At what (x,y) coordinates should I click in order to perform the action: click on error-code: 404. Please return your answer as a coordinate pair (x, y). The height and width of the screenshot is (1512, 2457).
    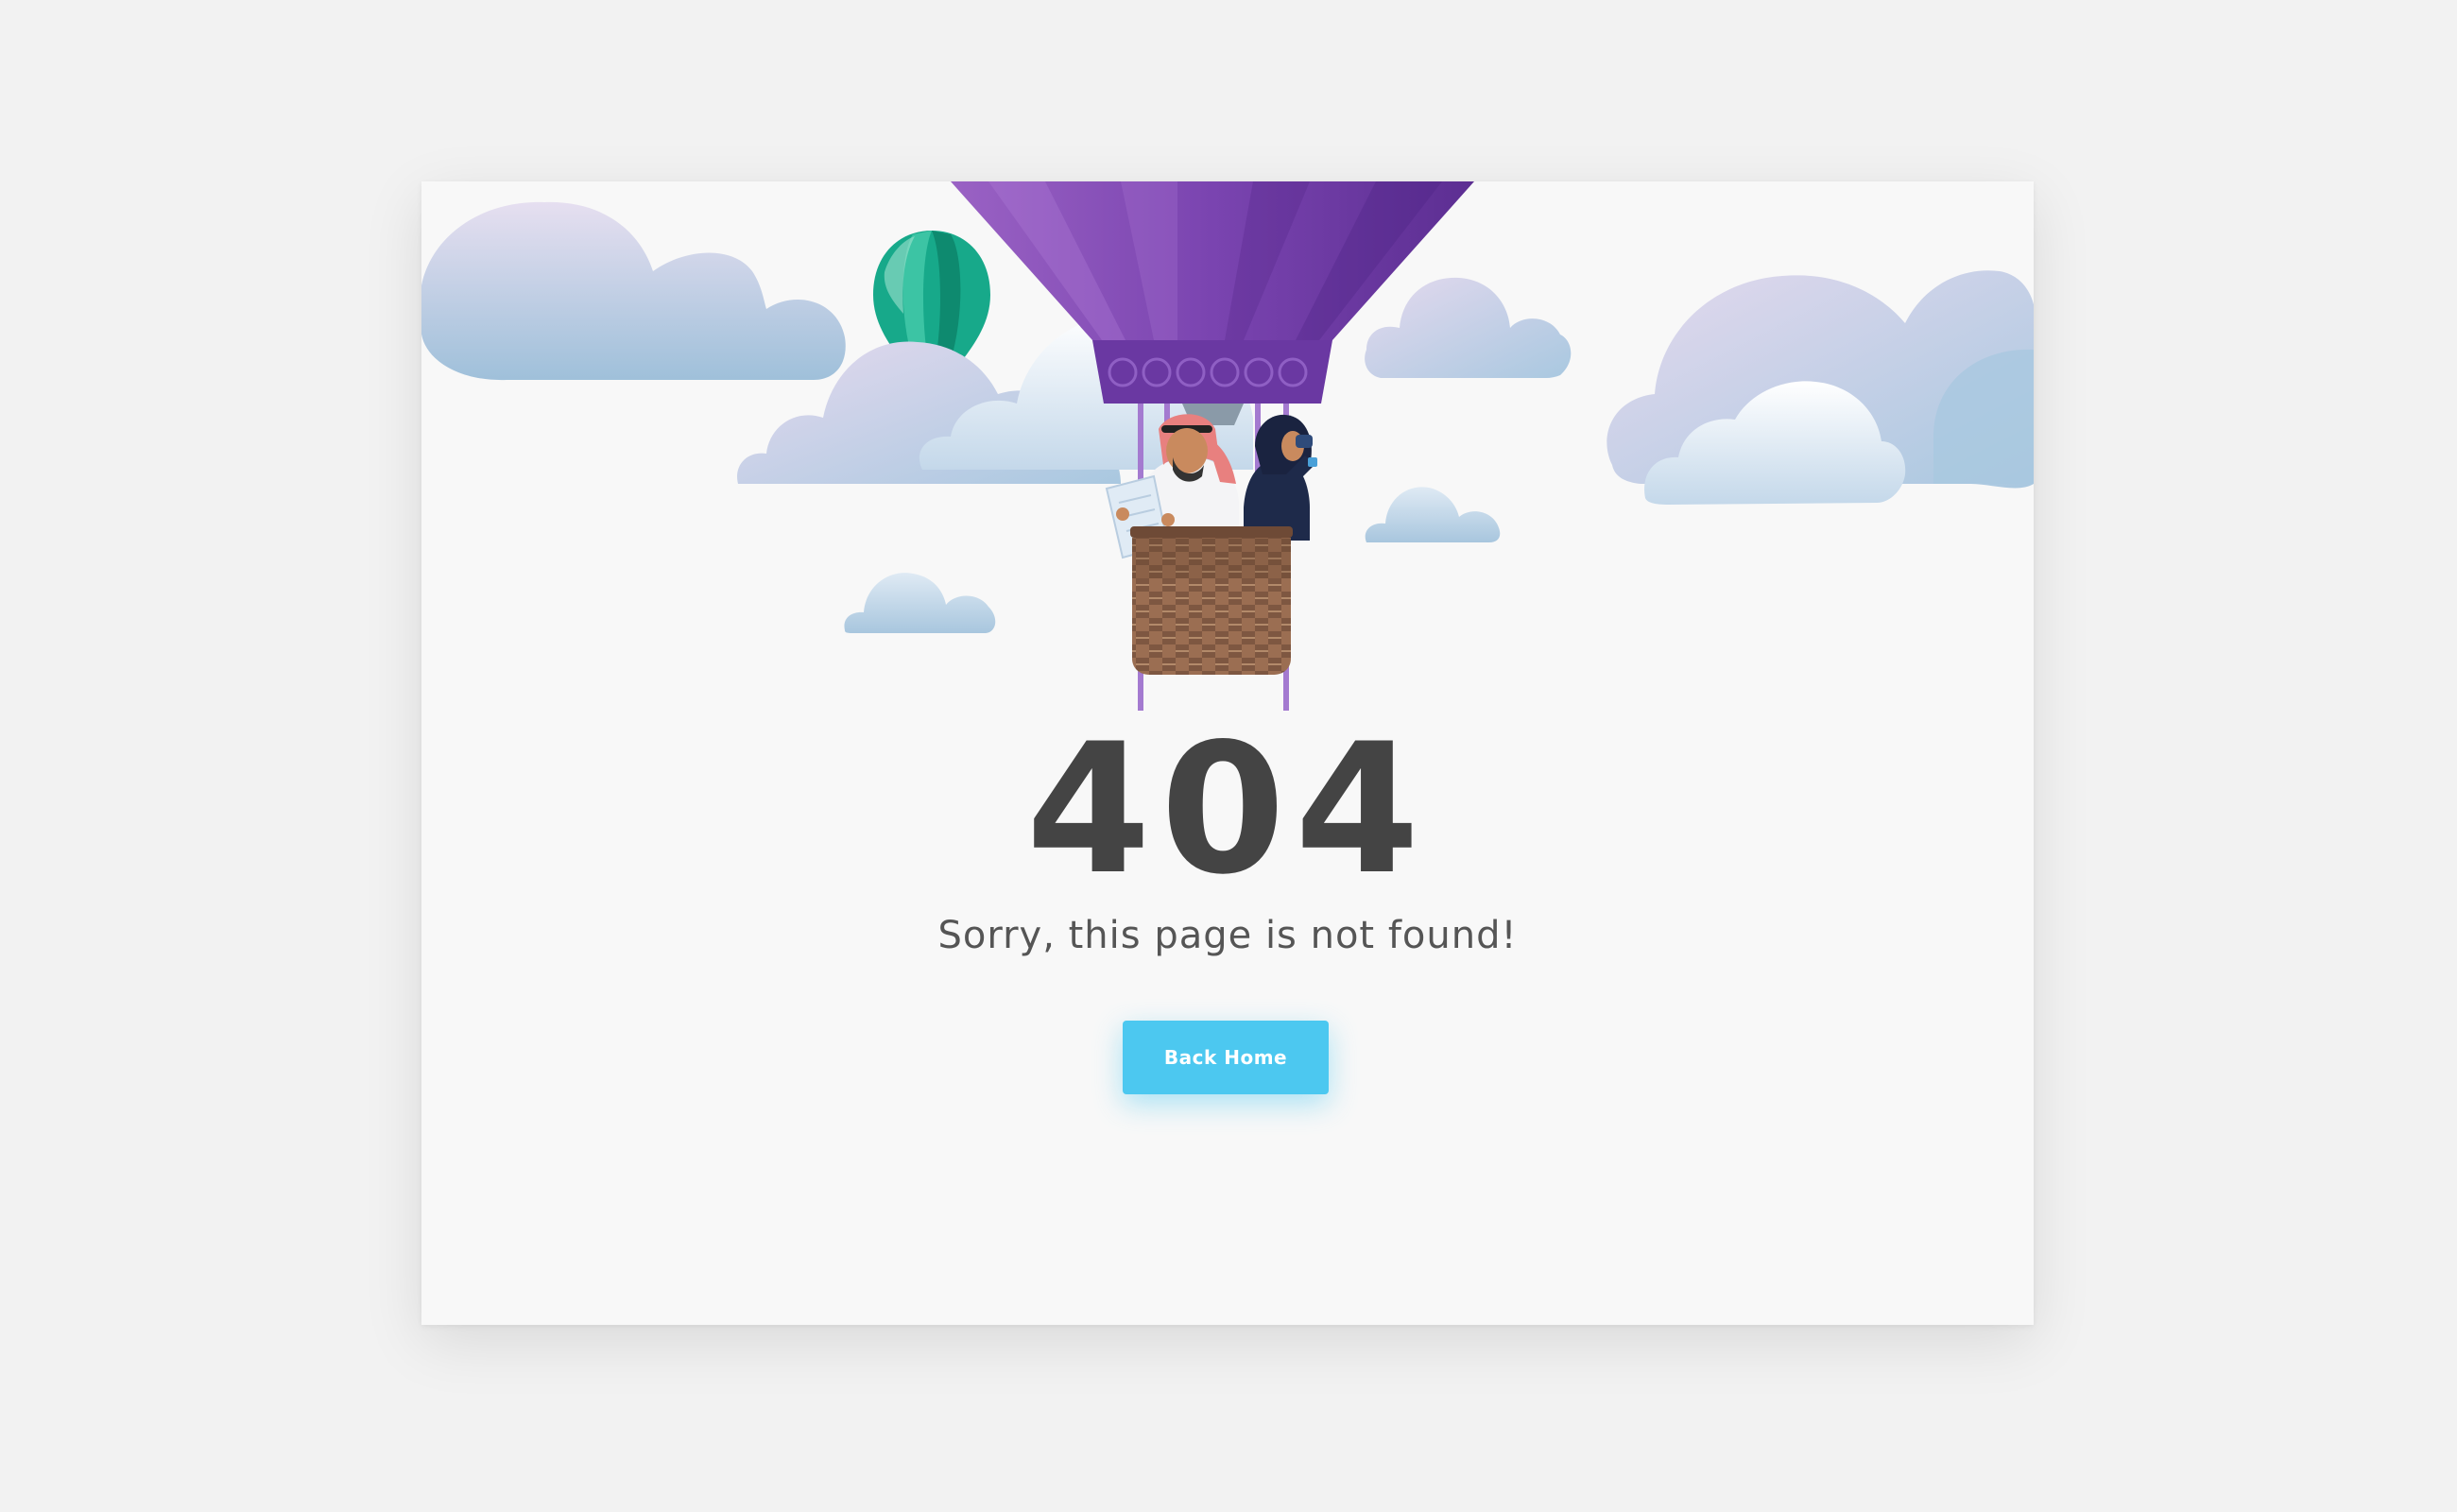
    Looking at the image, I should click on (1227, 809).